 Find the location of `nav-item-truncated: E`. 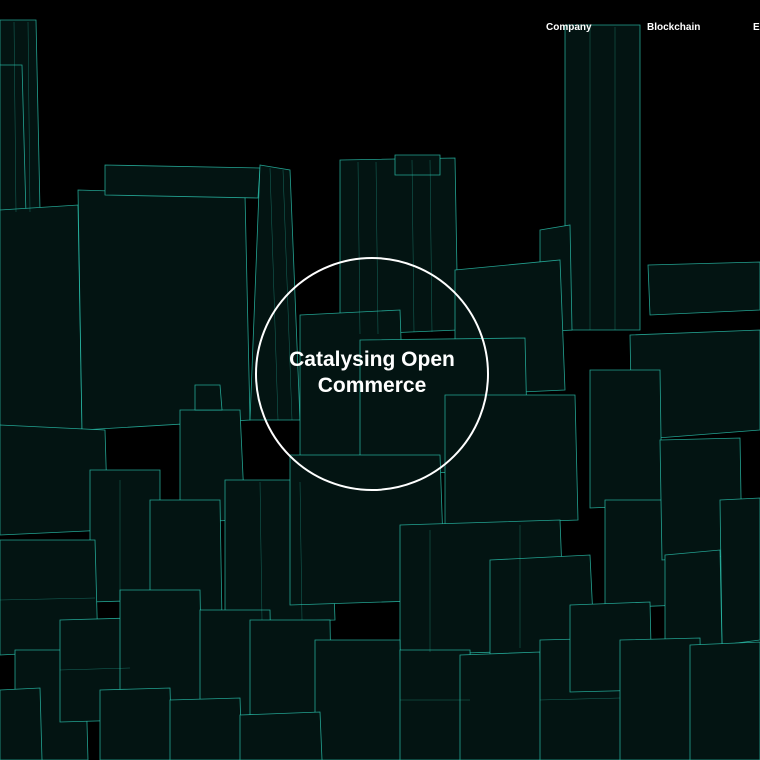

nav-item-truncated: E is located at coordinates (756, 27).